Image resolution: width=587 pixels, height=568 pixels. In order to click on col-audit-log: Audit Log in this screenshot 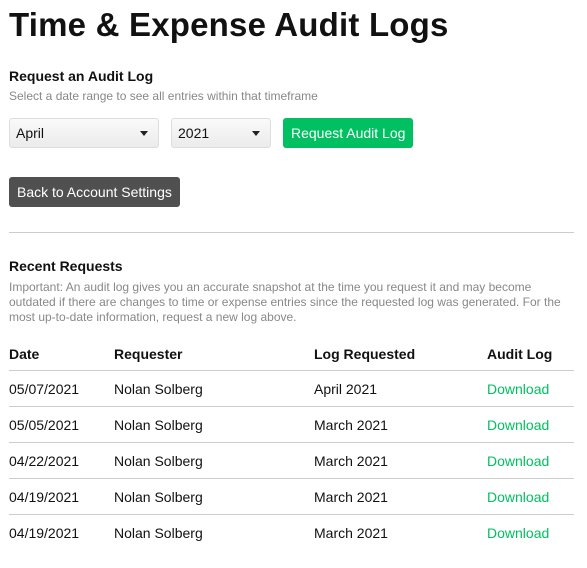, I will do `click(530, 358)`.